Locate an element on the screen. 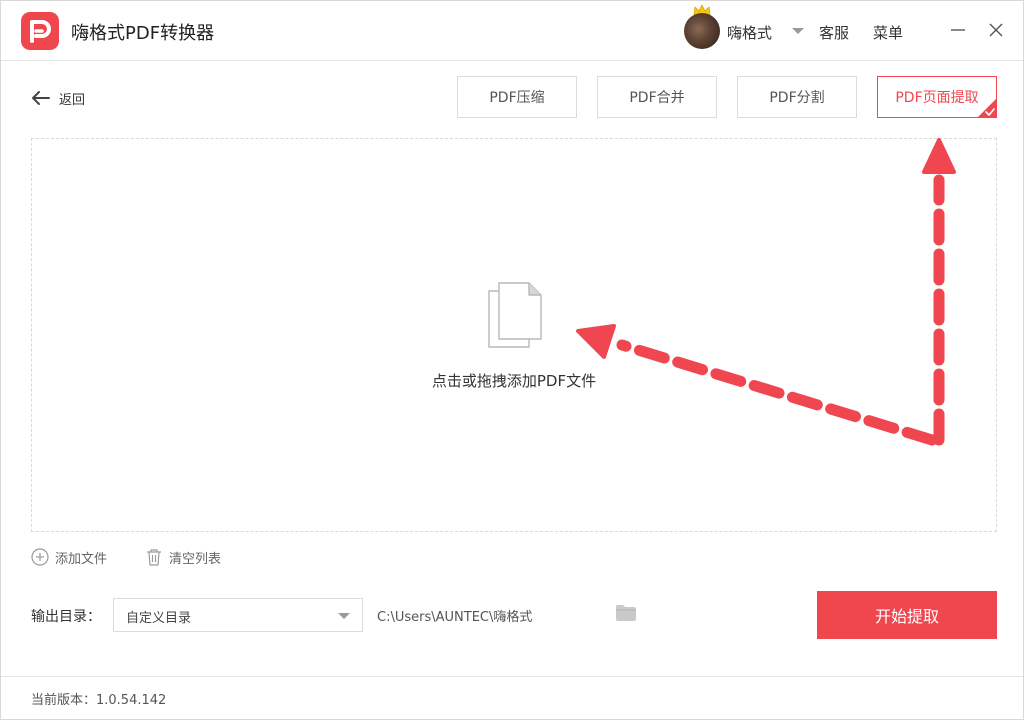 This screenshot has height=720, width=1024. clear-list-button: 清空列表 is located at coordinates (183, 557).